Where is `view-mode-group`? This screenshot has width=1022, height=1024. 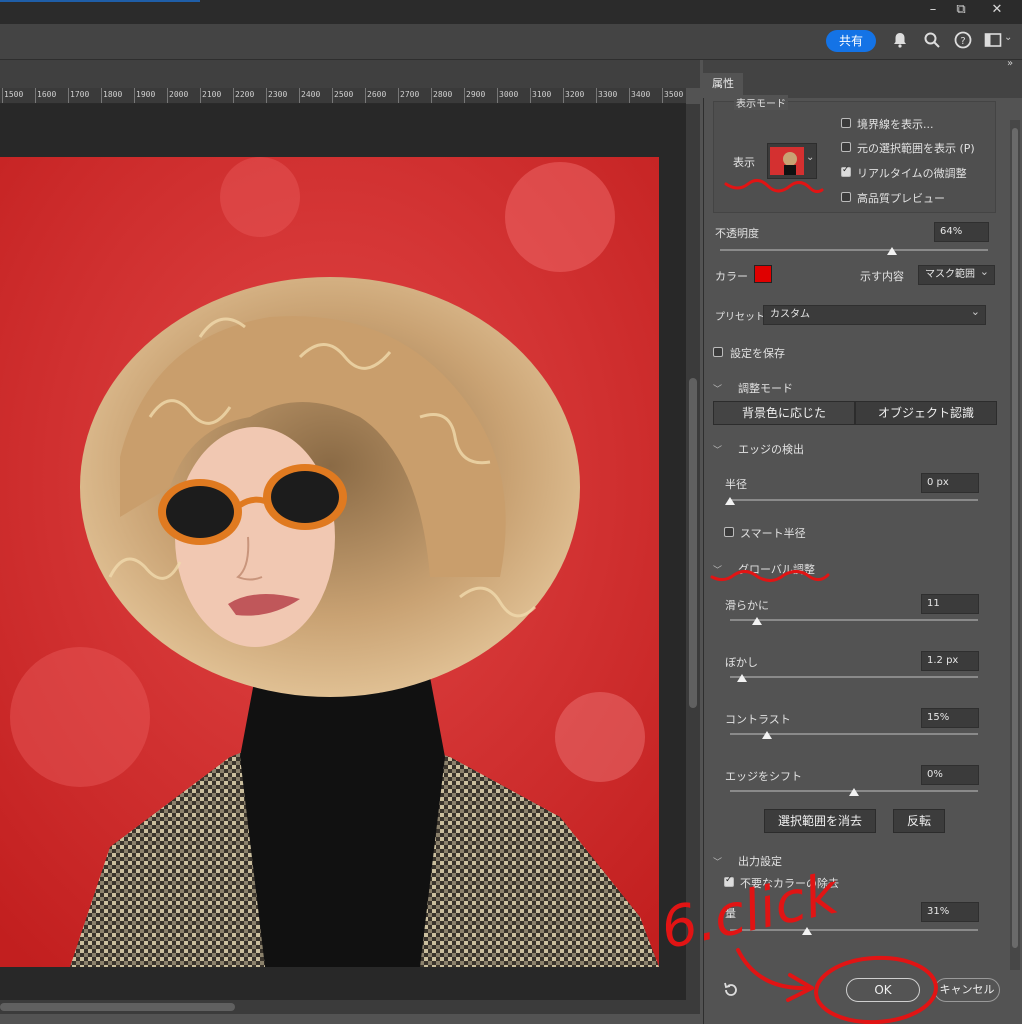 view-mode-group is located at coordinates (854, 157).